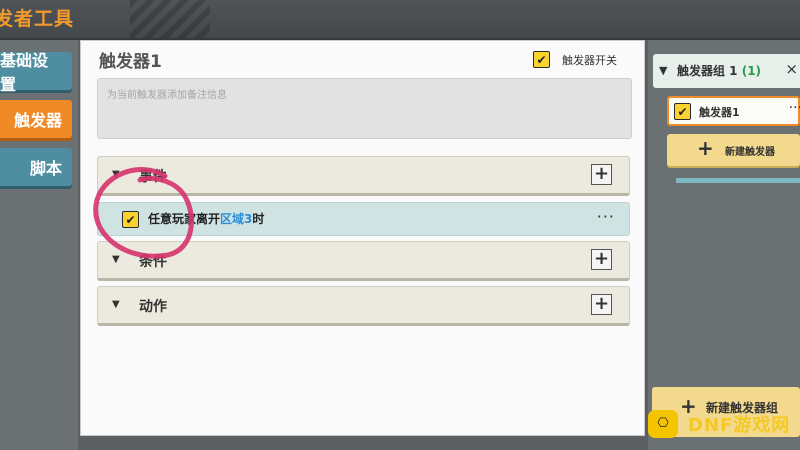 The width and height of the screenshot is (800, 450). Describe the element at coordinates (751, 71) in the screenshot. I see `group-count: (1)` at that location.